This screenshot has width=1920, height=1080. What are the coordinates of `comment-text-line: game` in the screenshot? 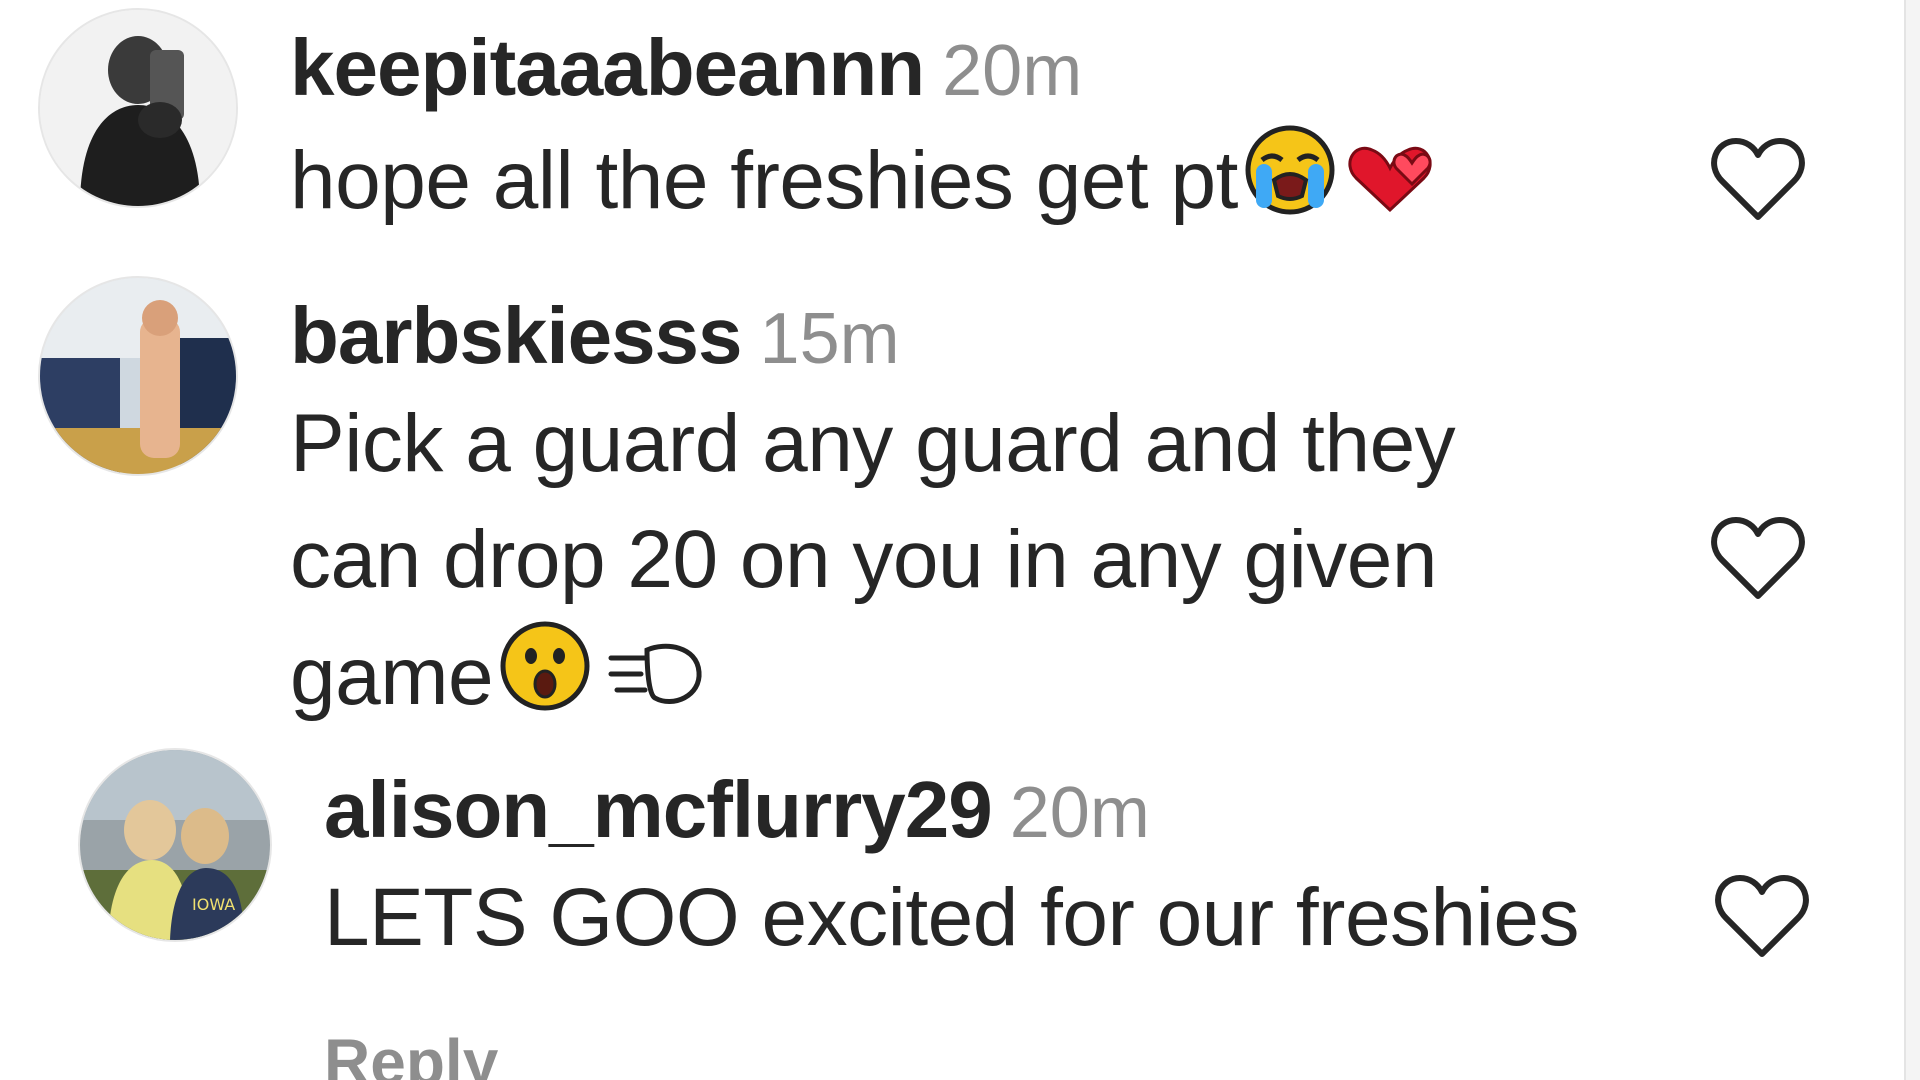 It's located at (392, 676).